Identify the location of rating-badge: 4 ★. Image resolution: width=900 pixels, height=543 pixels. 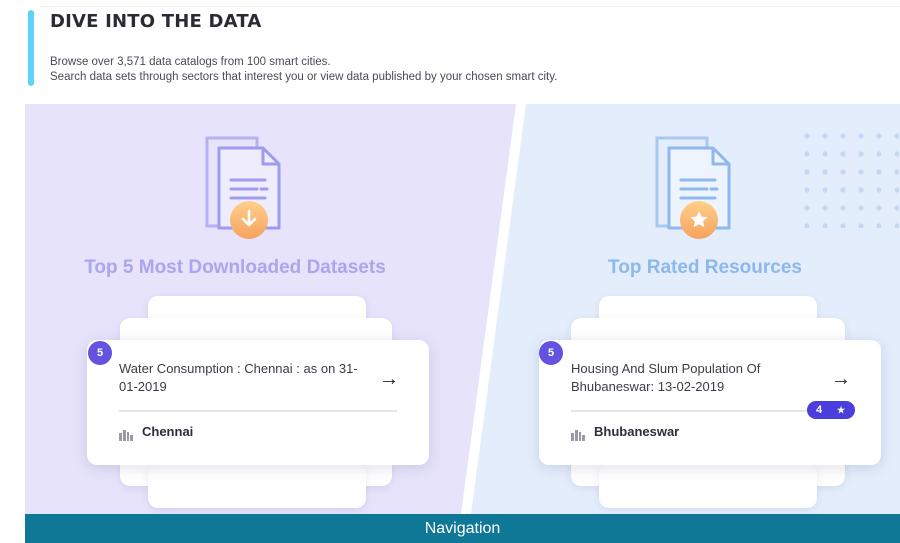
(831, 410).